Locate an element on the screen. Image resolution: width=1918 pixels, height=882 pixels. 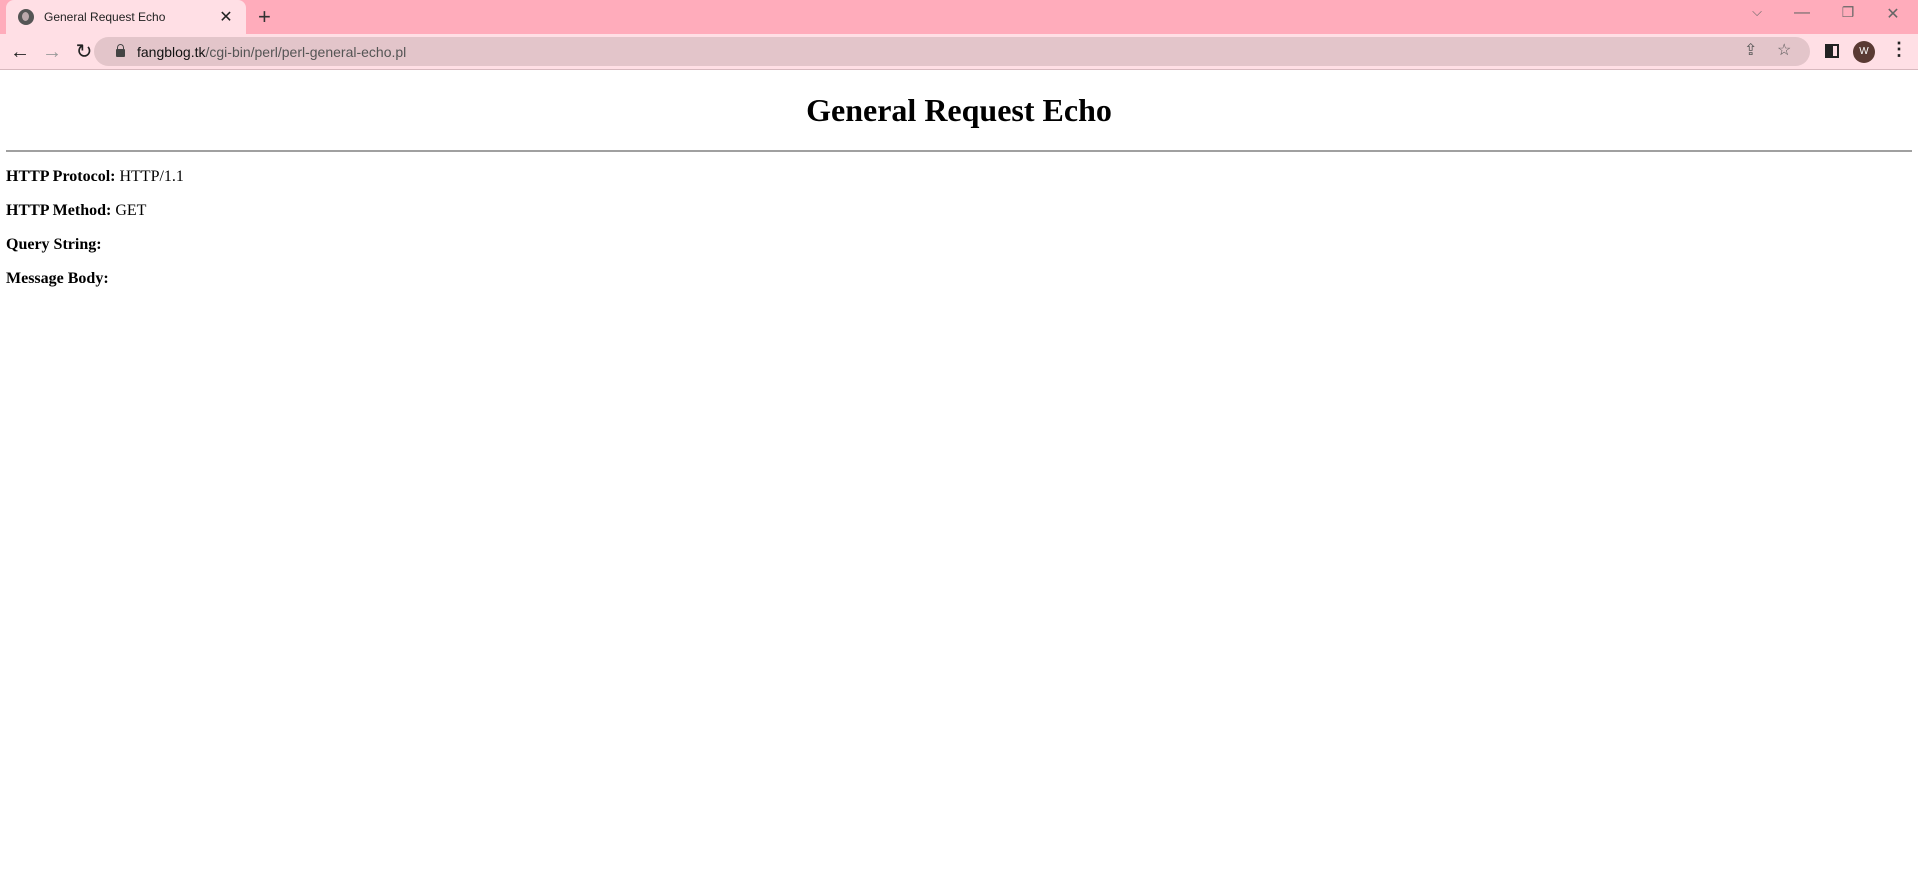
minimize-button: — is located at coordinates (1802, 13).